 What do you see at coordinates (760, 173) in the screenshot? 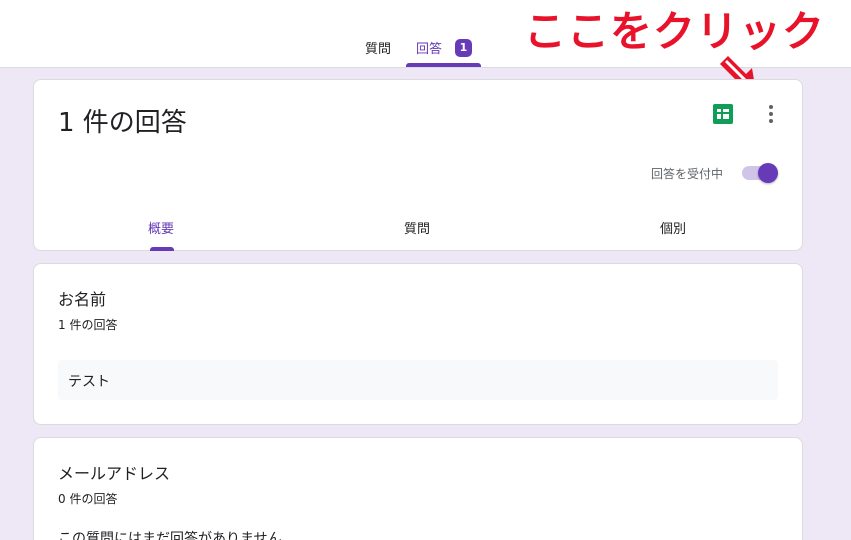
I see `accepting-responses-toggle` at bounding box center [760, 173].